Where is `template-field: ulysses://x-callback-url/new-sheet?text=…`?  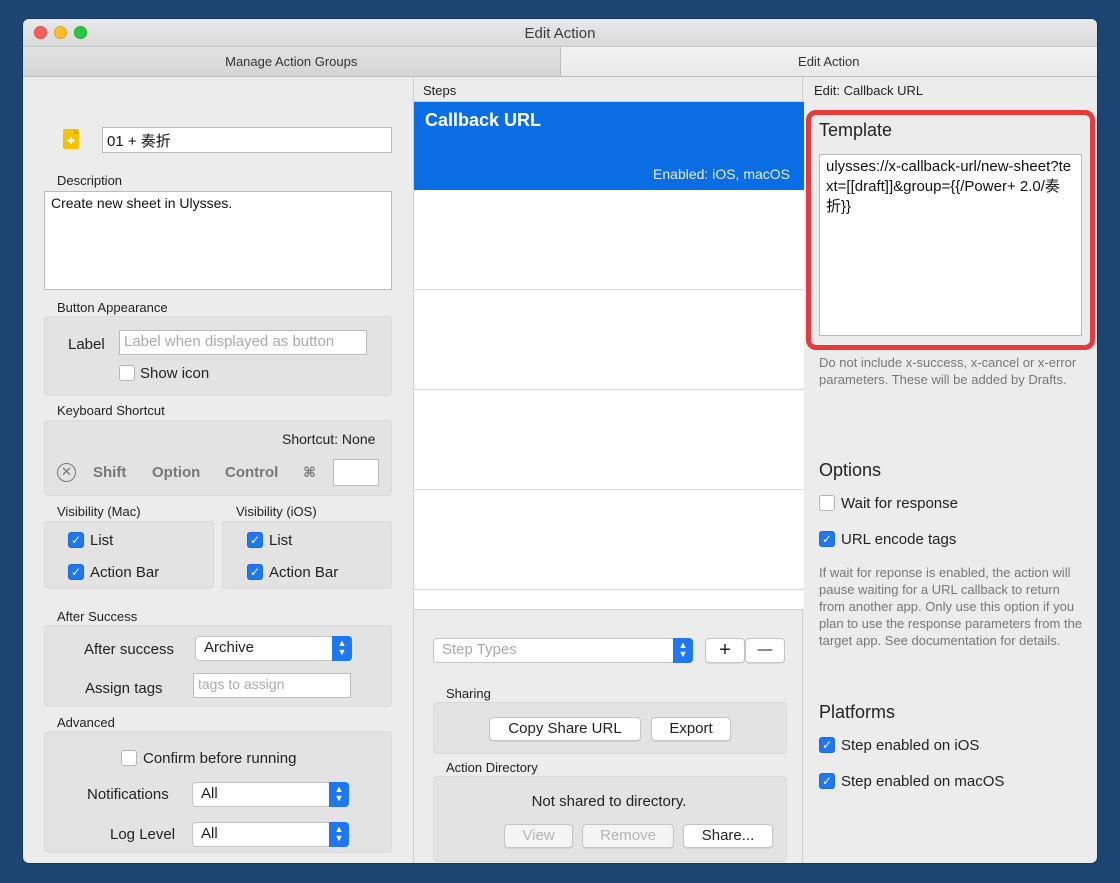 template-field: ulysses://x-callback-url/new-sheet?text=… is located at coordinates (950, 245).